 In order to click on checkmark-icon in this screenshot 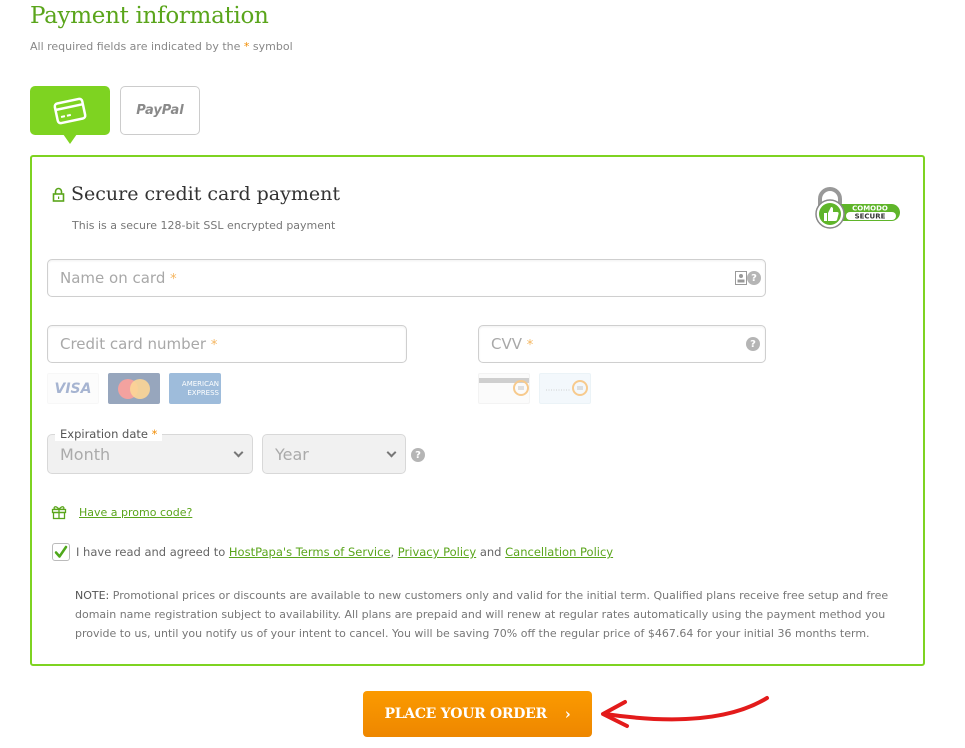, I will do `click(61, 551)`.